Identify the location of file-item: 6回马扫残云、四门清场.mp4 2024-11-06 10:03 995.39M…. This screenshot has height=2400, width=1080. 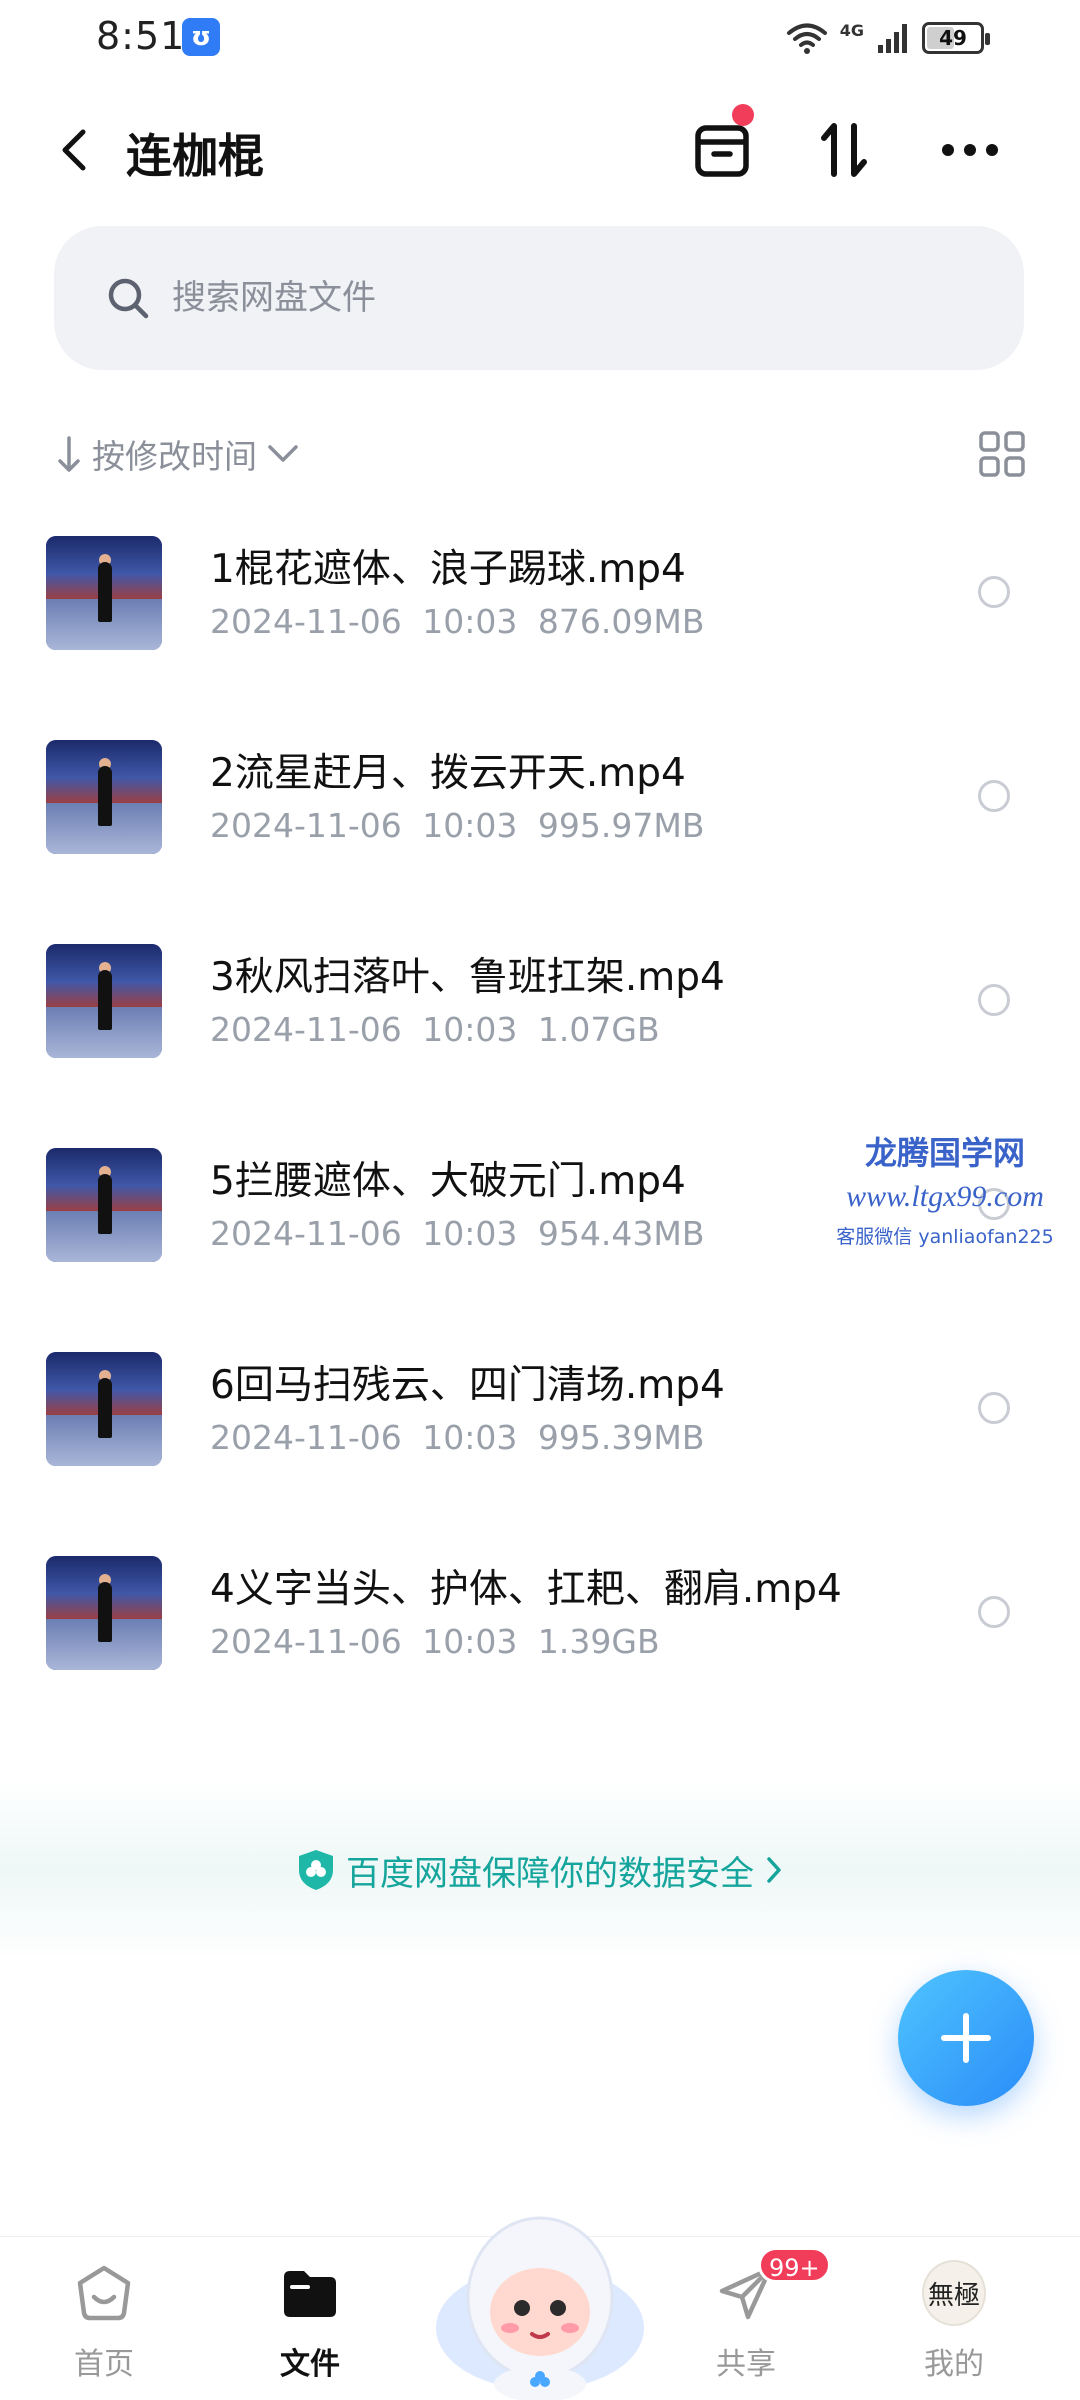
(540, 1438).